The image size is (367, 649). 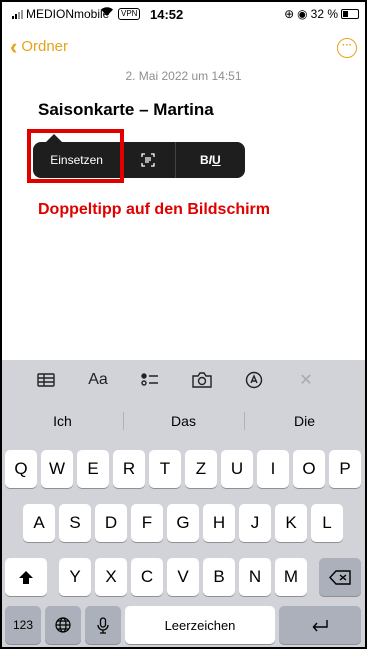 I want to click on status-time: 14:52, so click(x=167, y=14).